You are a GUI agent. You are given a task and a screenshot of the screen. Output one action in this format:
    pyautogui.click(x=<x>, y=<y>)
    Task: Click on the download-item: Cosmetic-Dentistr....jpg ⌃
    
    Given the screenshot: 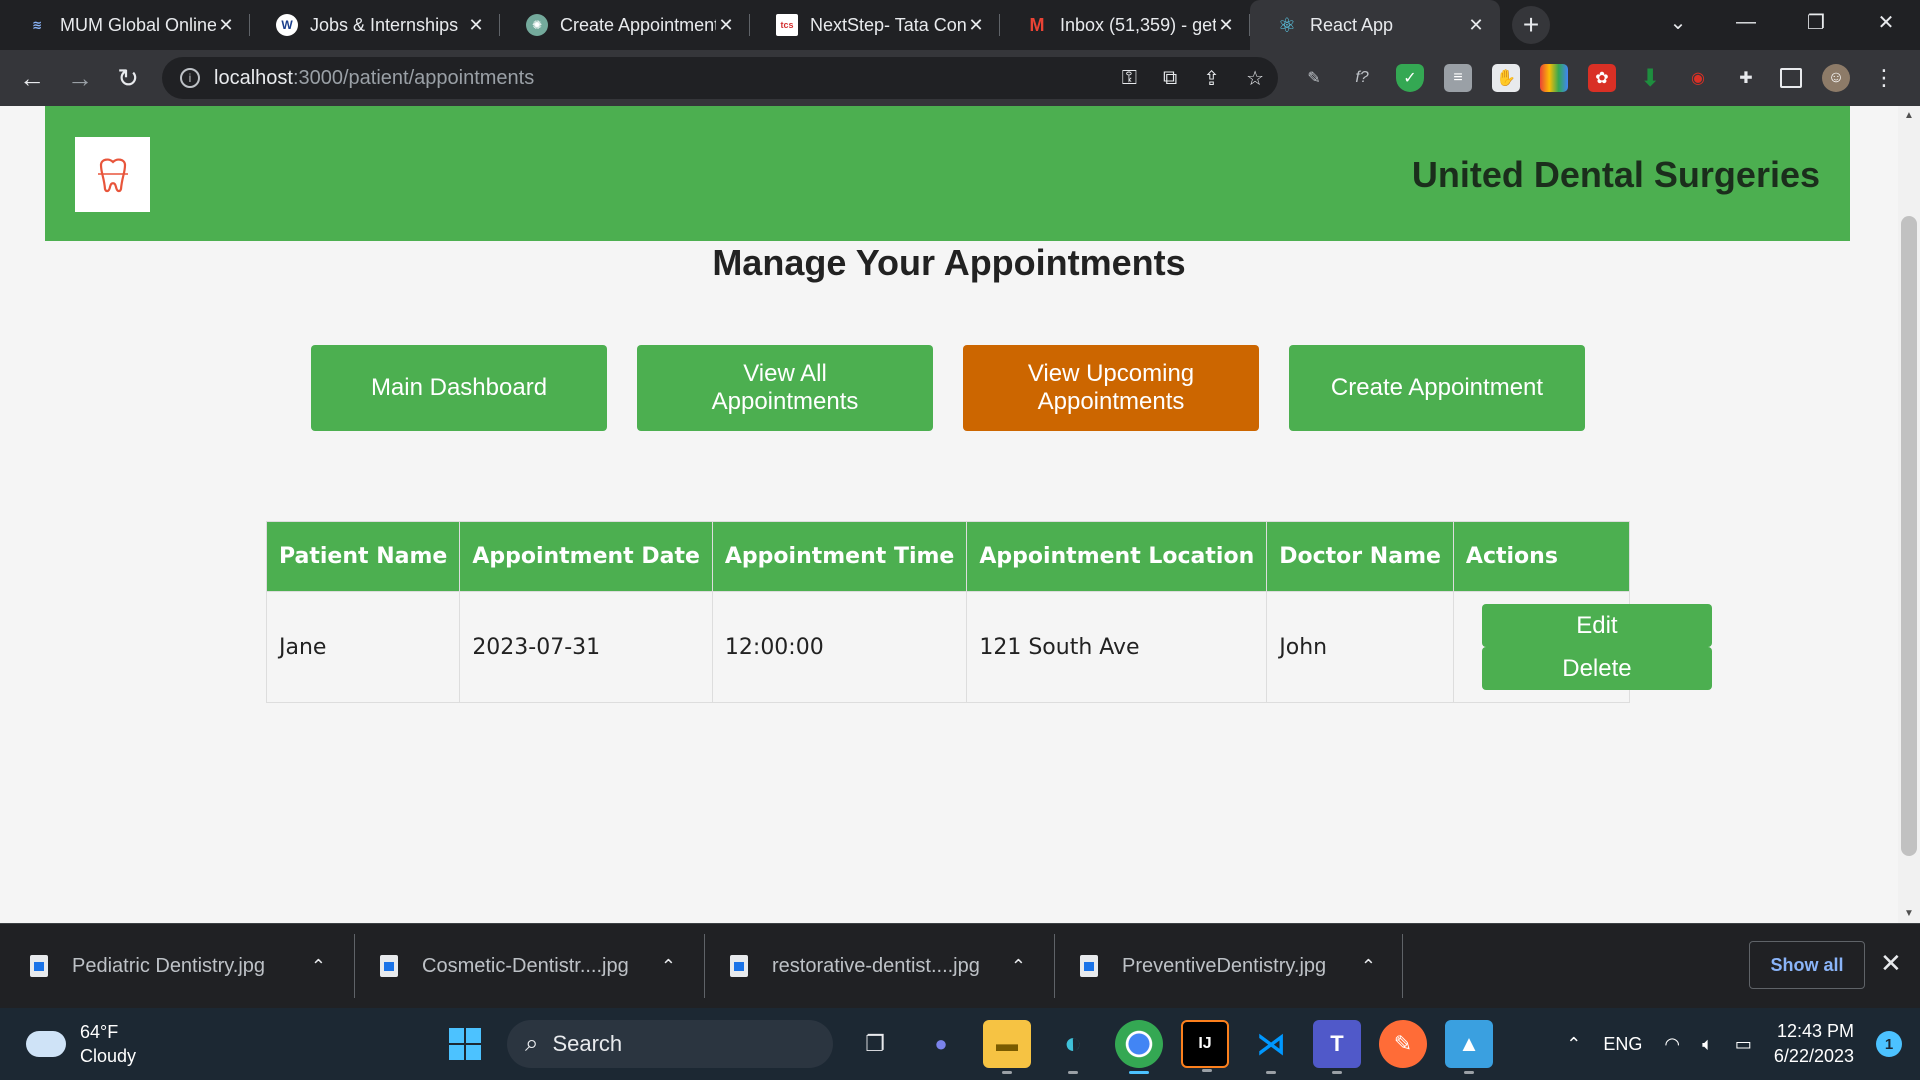 What is the action you would take?
    pyautogui.click(x=525, y=966)
    